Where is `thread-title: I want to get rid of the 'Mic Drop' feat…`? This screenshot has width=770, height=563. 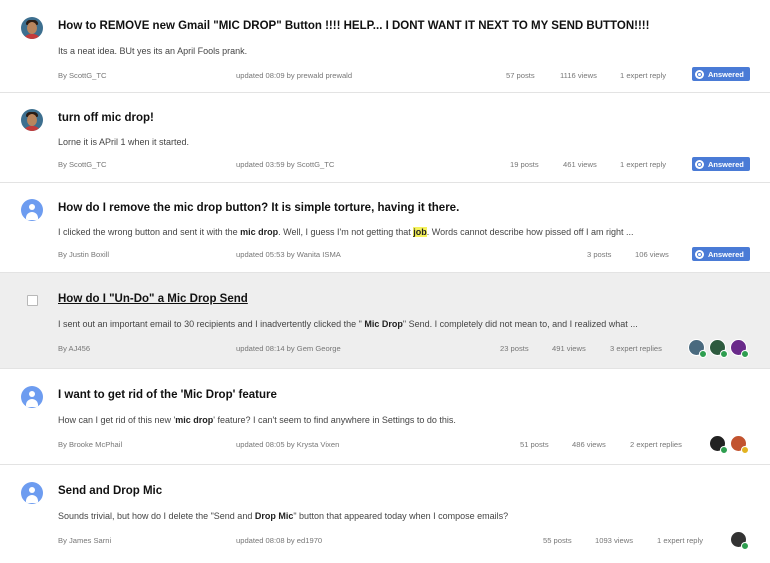 thread-title: I want to get rid of the 'Mic Drop' feat… is located at coordinates (167, 395).